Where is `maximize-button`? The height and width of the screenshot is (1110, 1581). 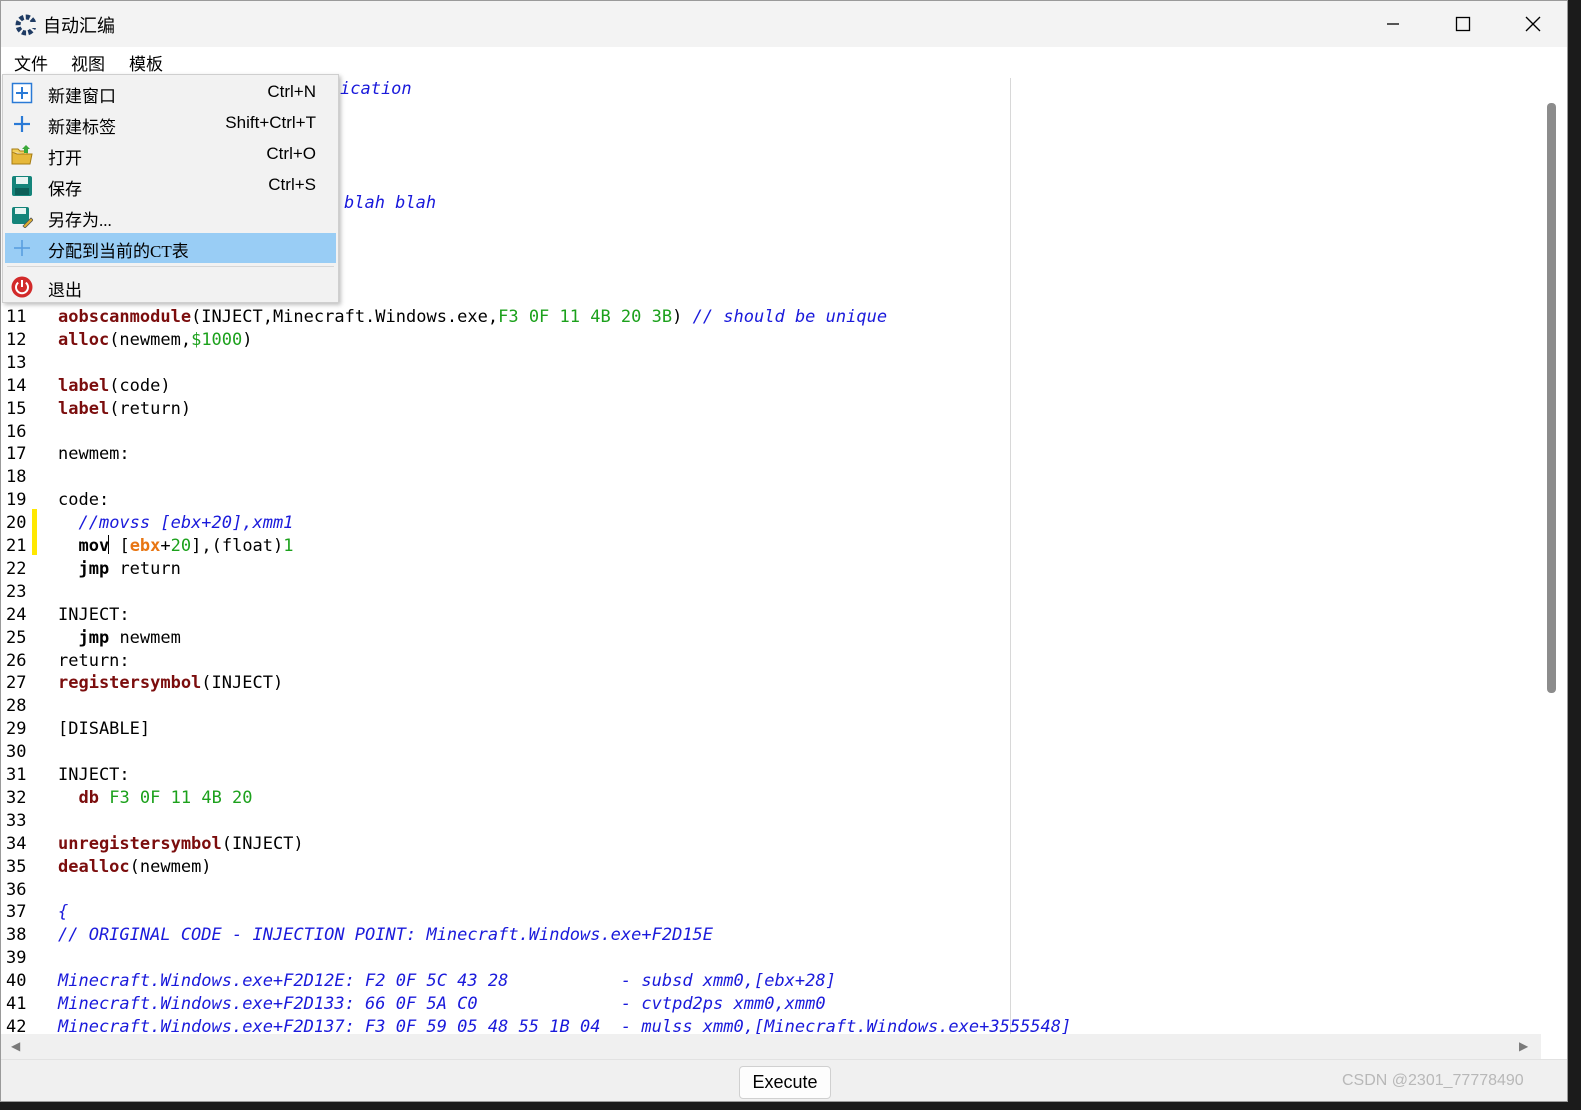
maximize-button is located at coordinates (1463, 24).